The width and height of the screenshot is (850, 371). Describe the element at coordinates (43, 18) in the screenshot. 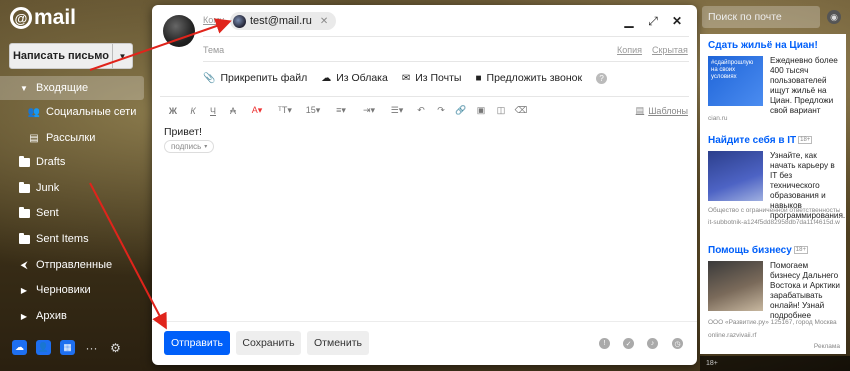

I see `mail-logo: @ mail` at that location.